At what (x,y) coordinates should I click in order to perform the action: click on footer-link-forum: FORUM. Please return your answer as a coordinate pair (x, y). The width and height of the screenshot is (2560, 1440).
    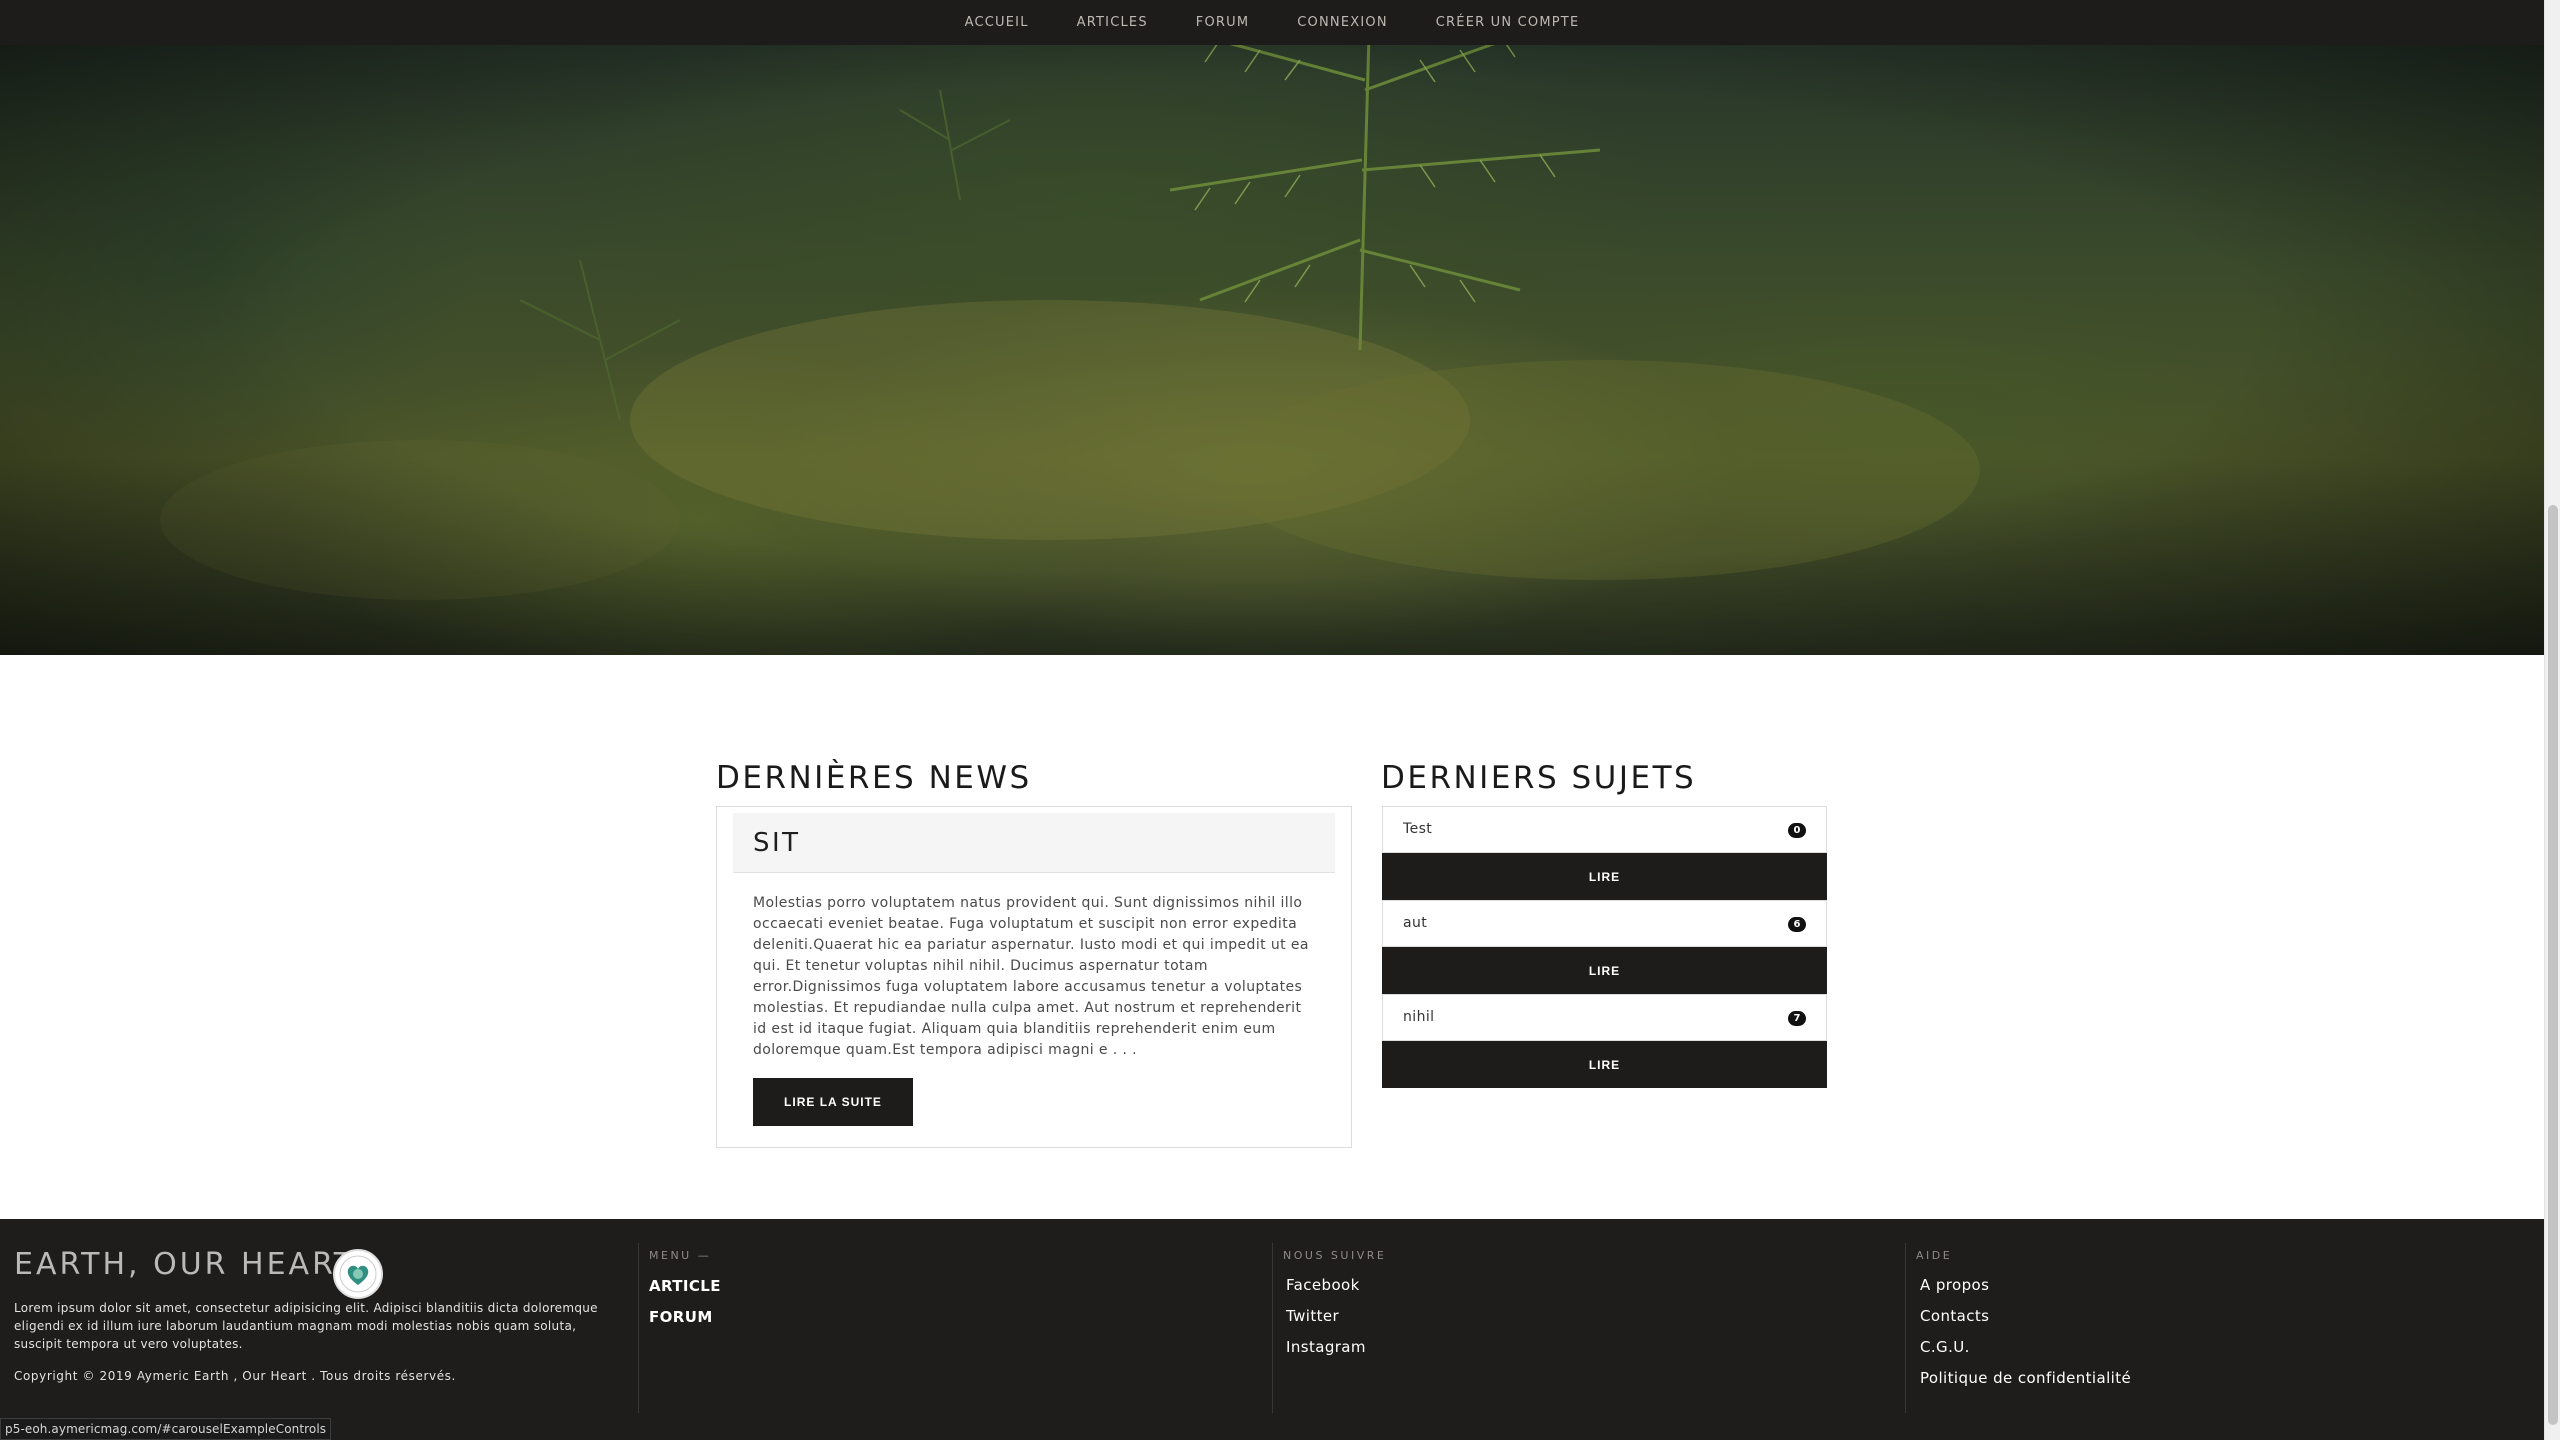
    Looking at the image, I should click on (681, 1317).